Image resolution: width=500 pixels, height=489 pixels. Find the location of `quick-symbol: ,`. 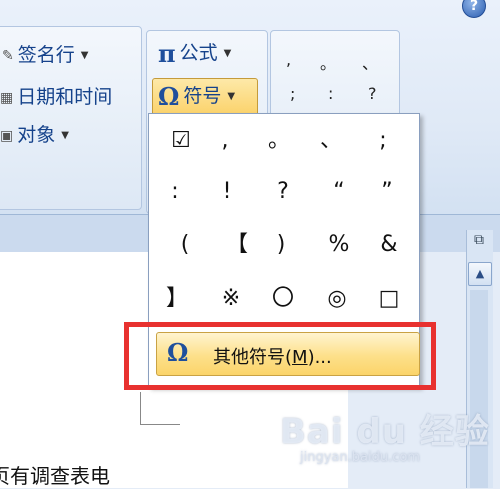

quick-symbol: , is located at coordinates (288, 59).